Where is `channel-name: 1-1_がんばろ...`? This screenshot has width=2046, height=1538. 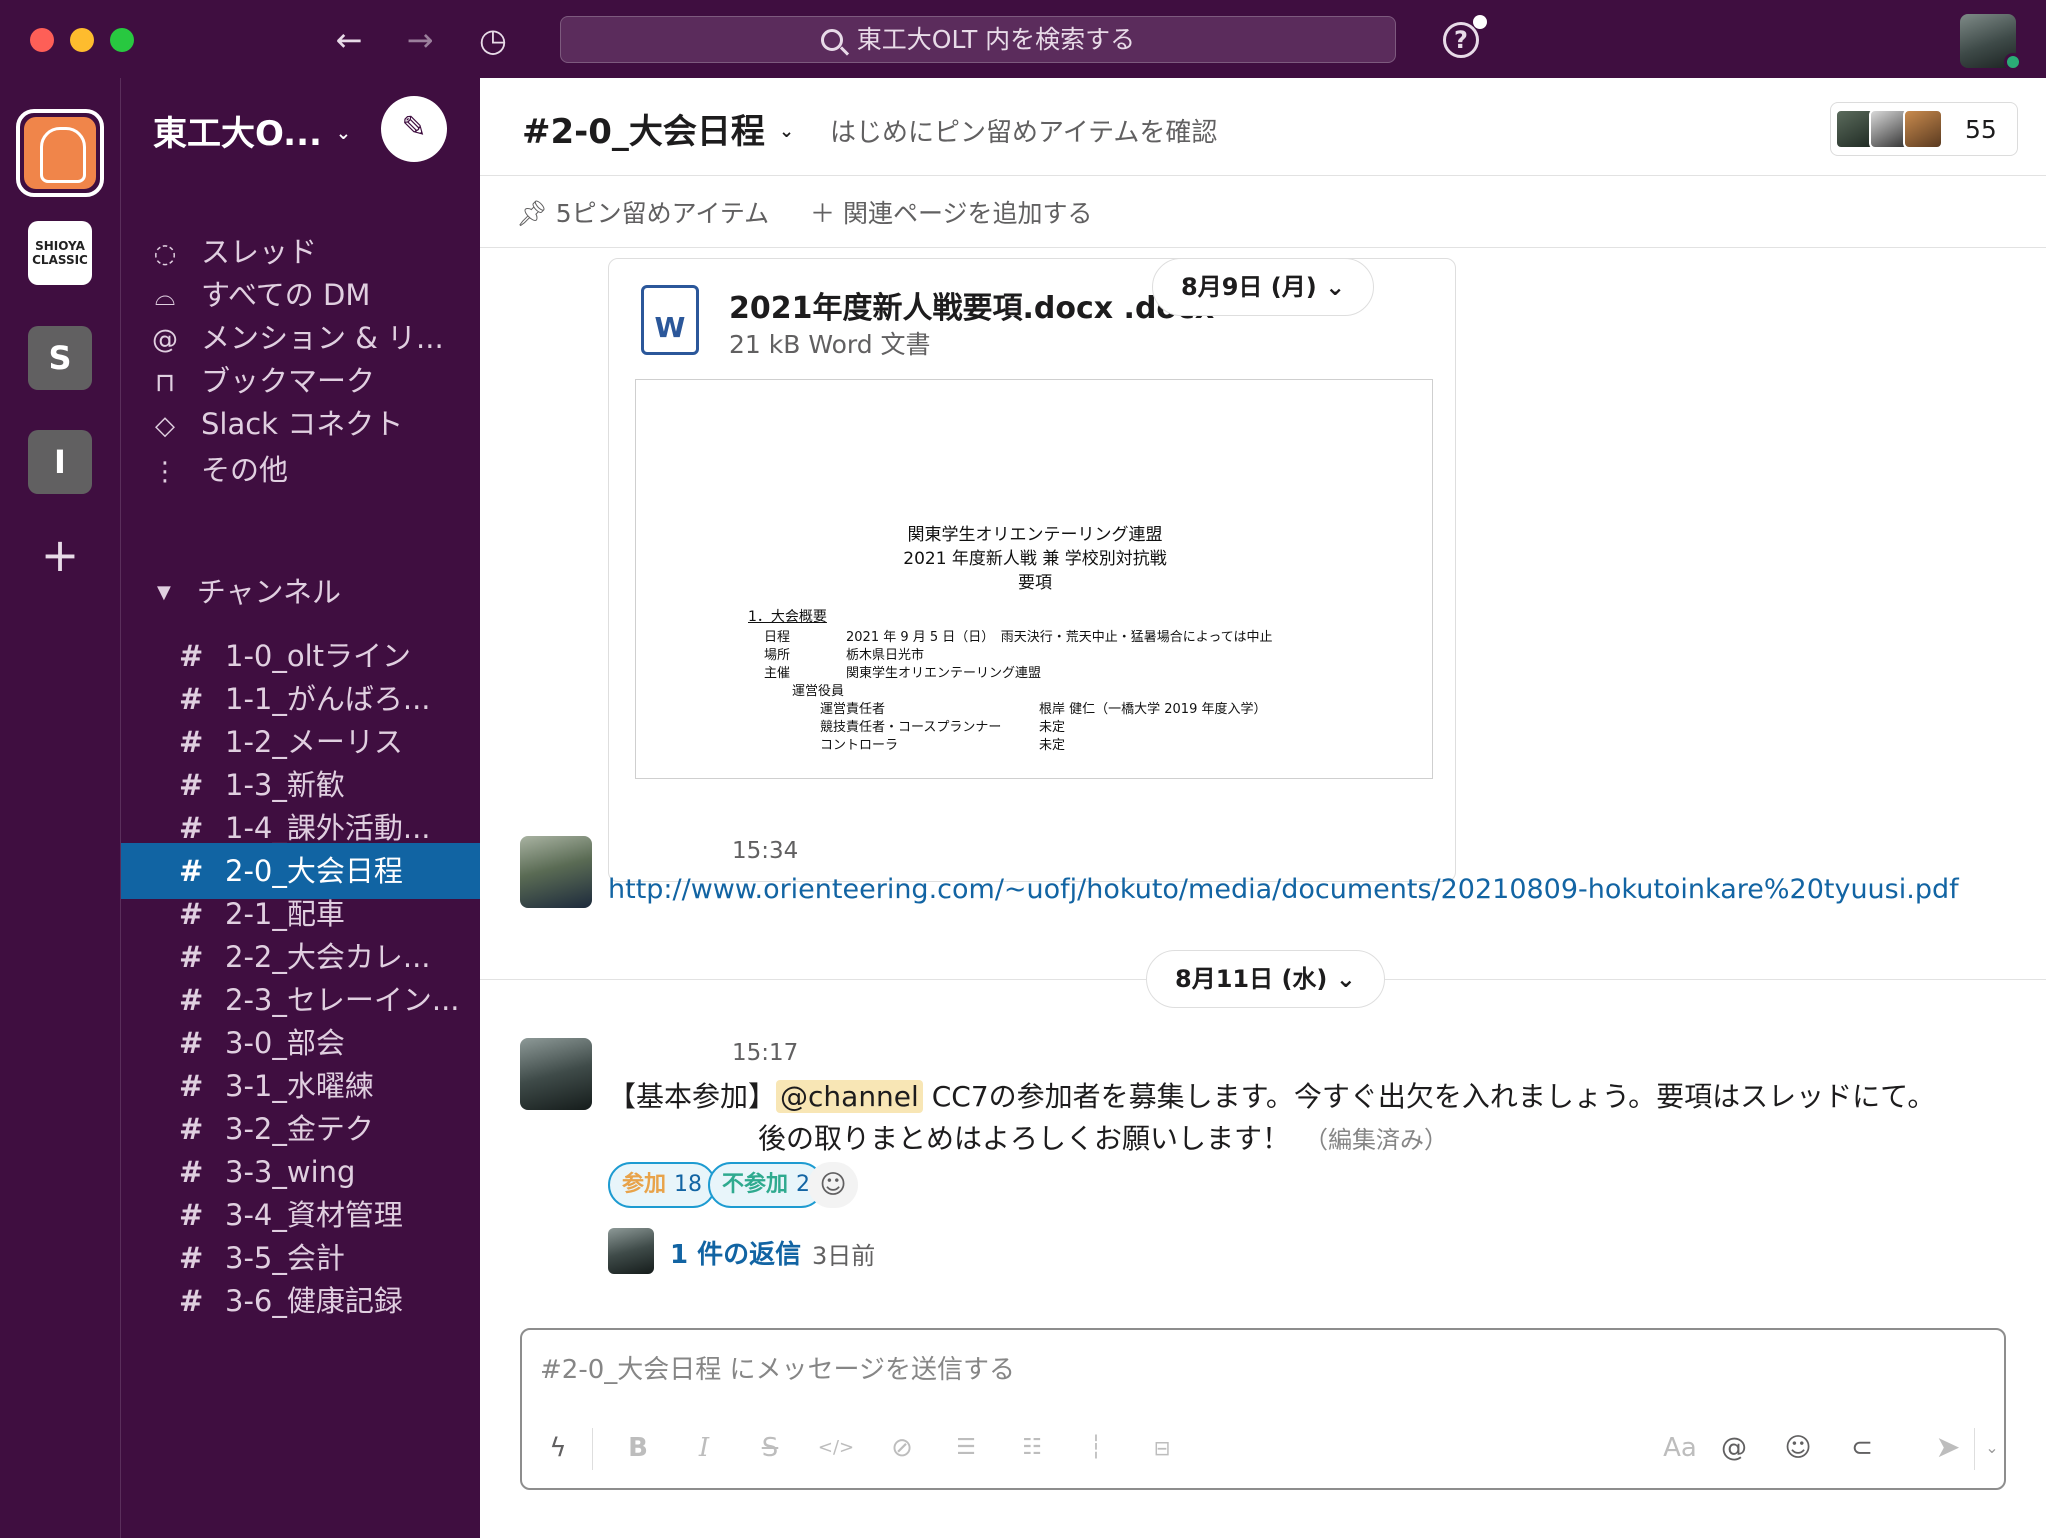 channel-name: 1-1_がんばろ... is located at coordinates (328, 699).